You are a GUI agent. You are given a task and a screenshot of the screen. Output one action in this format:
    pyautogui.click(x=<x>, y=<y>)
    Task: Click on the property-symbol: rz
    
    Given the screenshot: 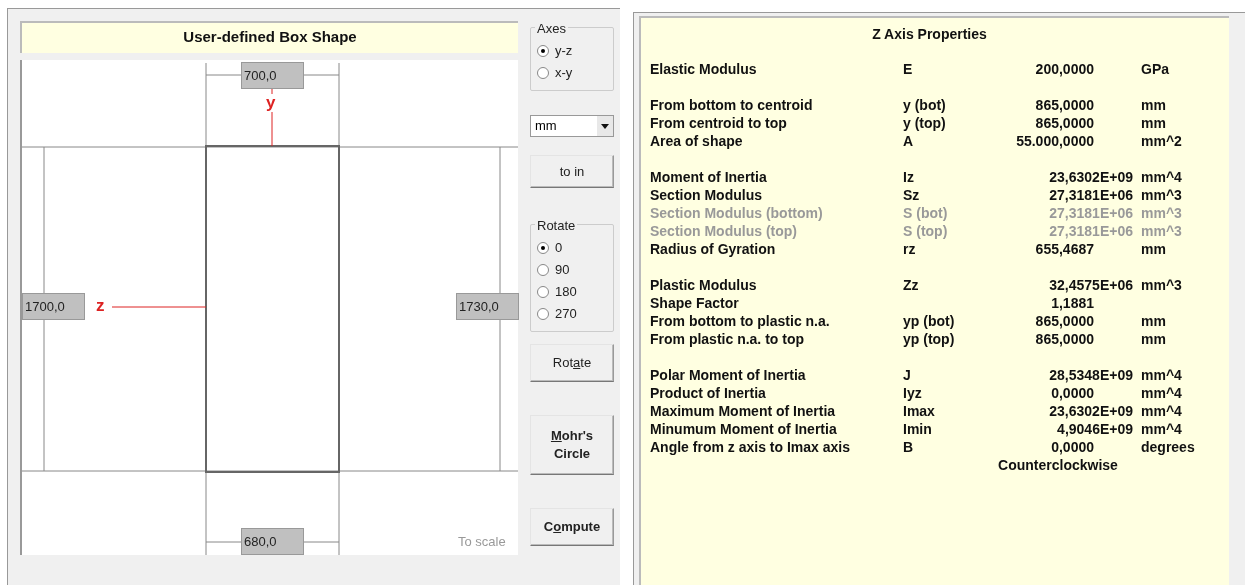 What is the action you would take?
    pyautogui.click(x=909, y=249)
    